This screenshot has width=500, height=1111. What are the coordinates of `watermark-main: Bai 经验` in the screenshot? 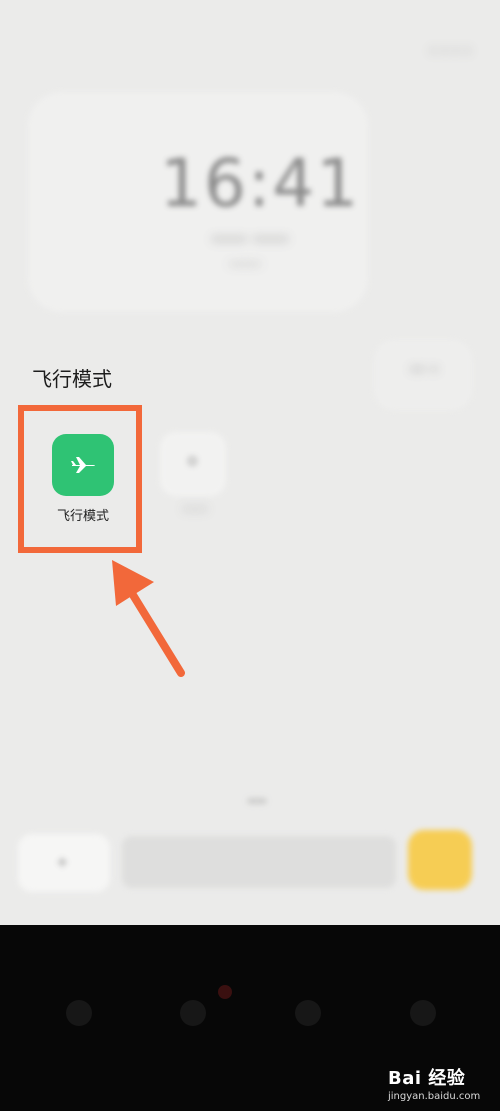 It's located at (427, 1078).